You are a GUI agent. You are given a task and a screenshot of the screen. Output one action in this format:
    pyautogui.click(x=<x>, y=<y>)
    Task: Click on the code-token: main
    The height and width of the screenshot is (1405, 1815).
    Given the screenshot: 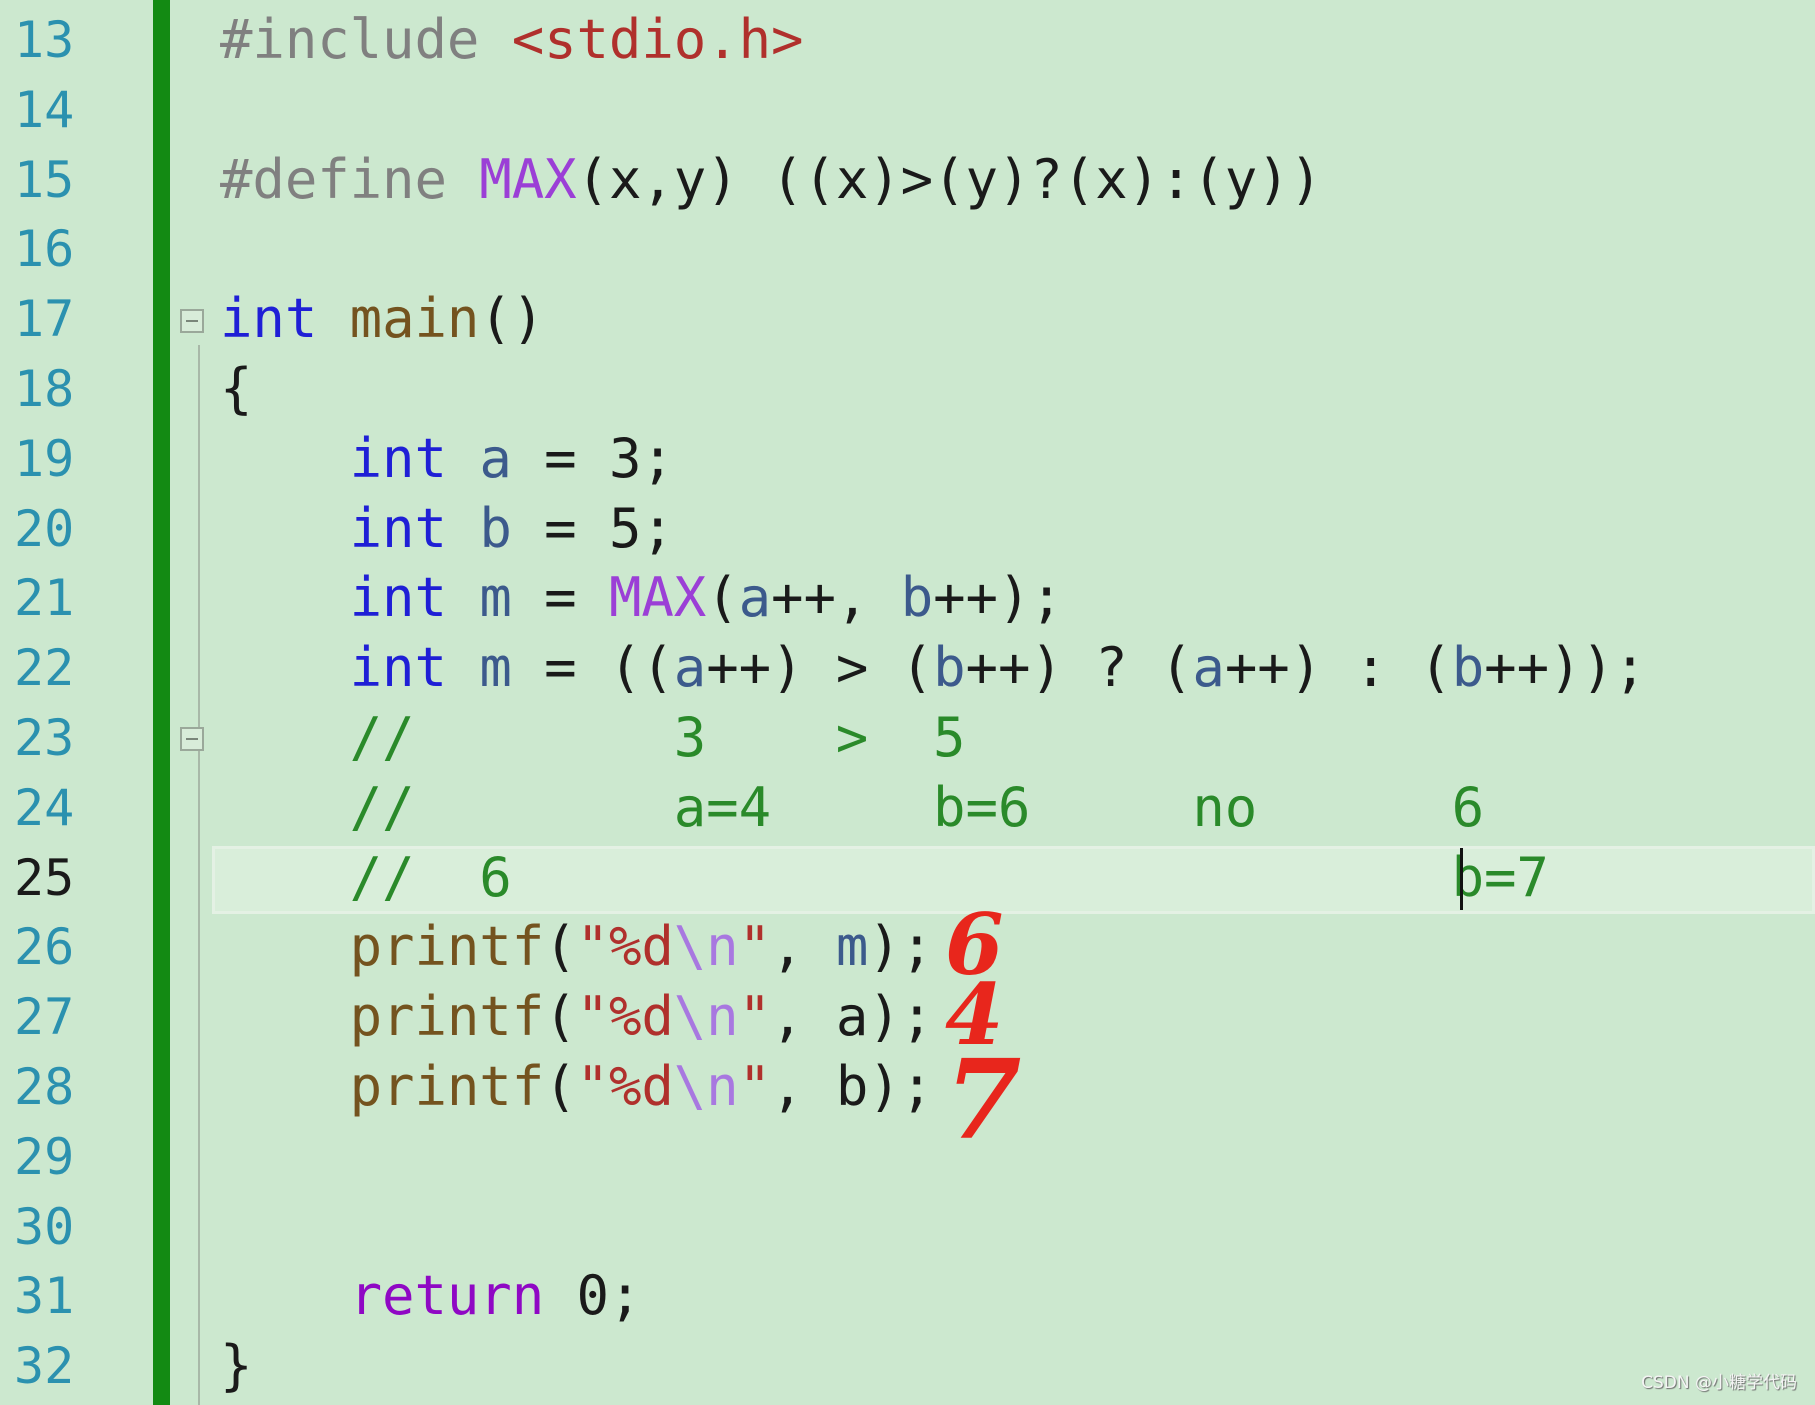 What is the action you would take?
    pyautogui.click(x=414, y=319)
    